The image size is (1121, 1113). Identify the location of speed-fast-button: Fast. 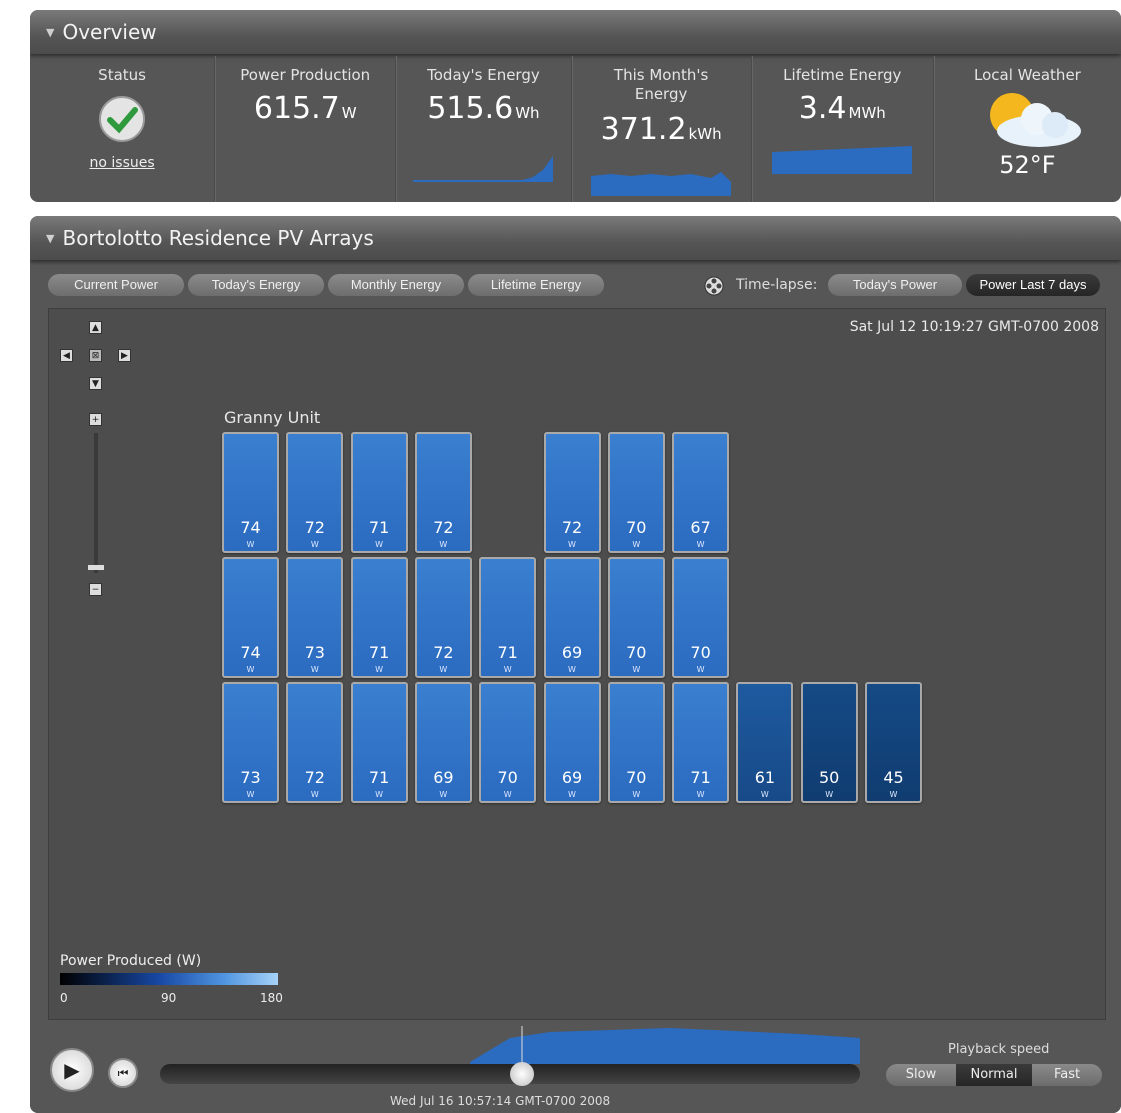
(1067, 1075).